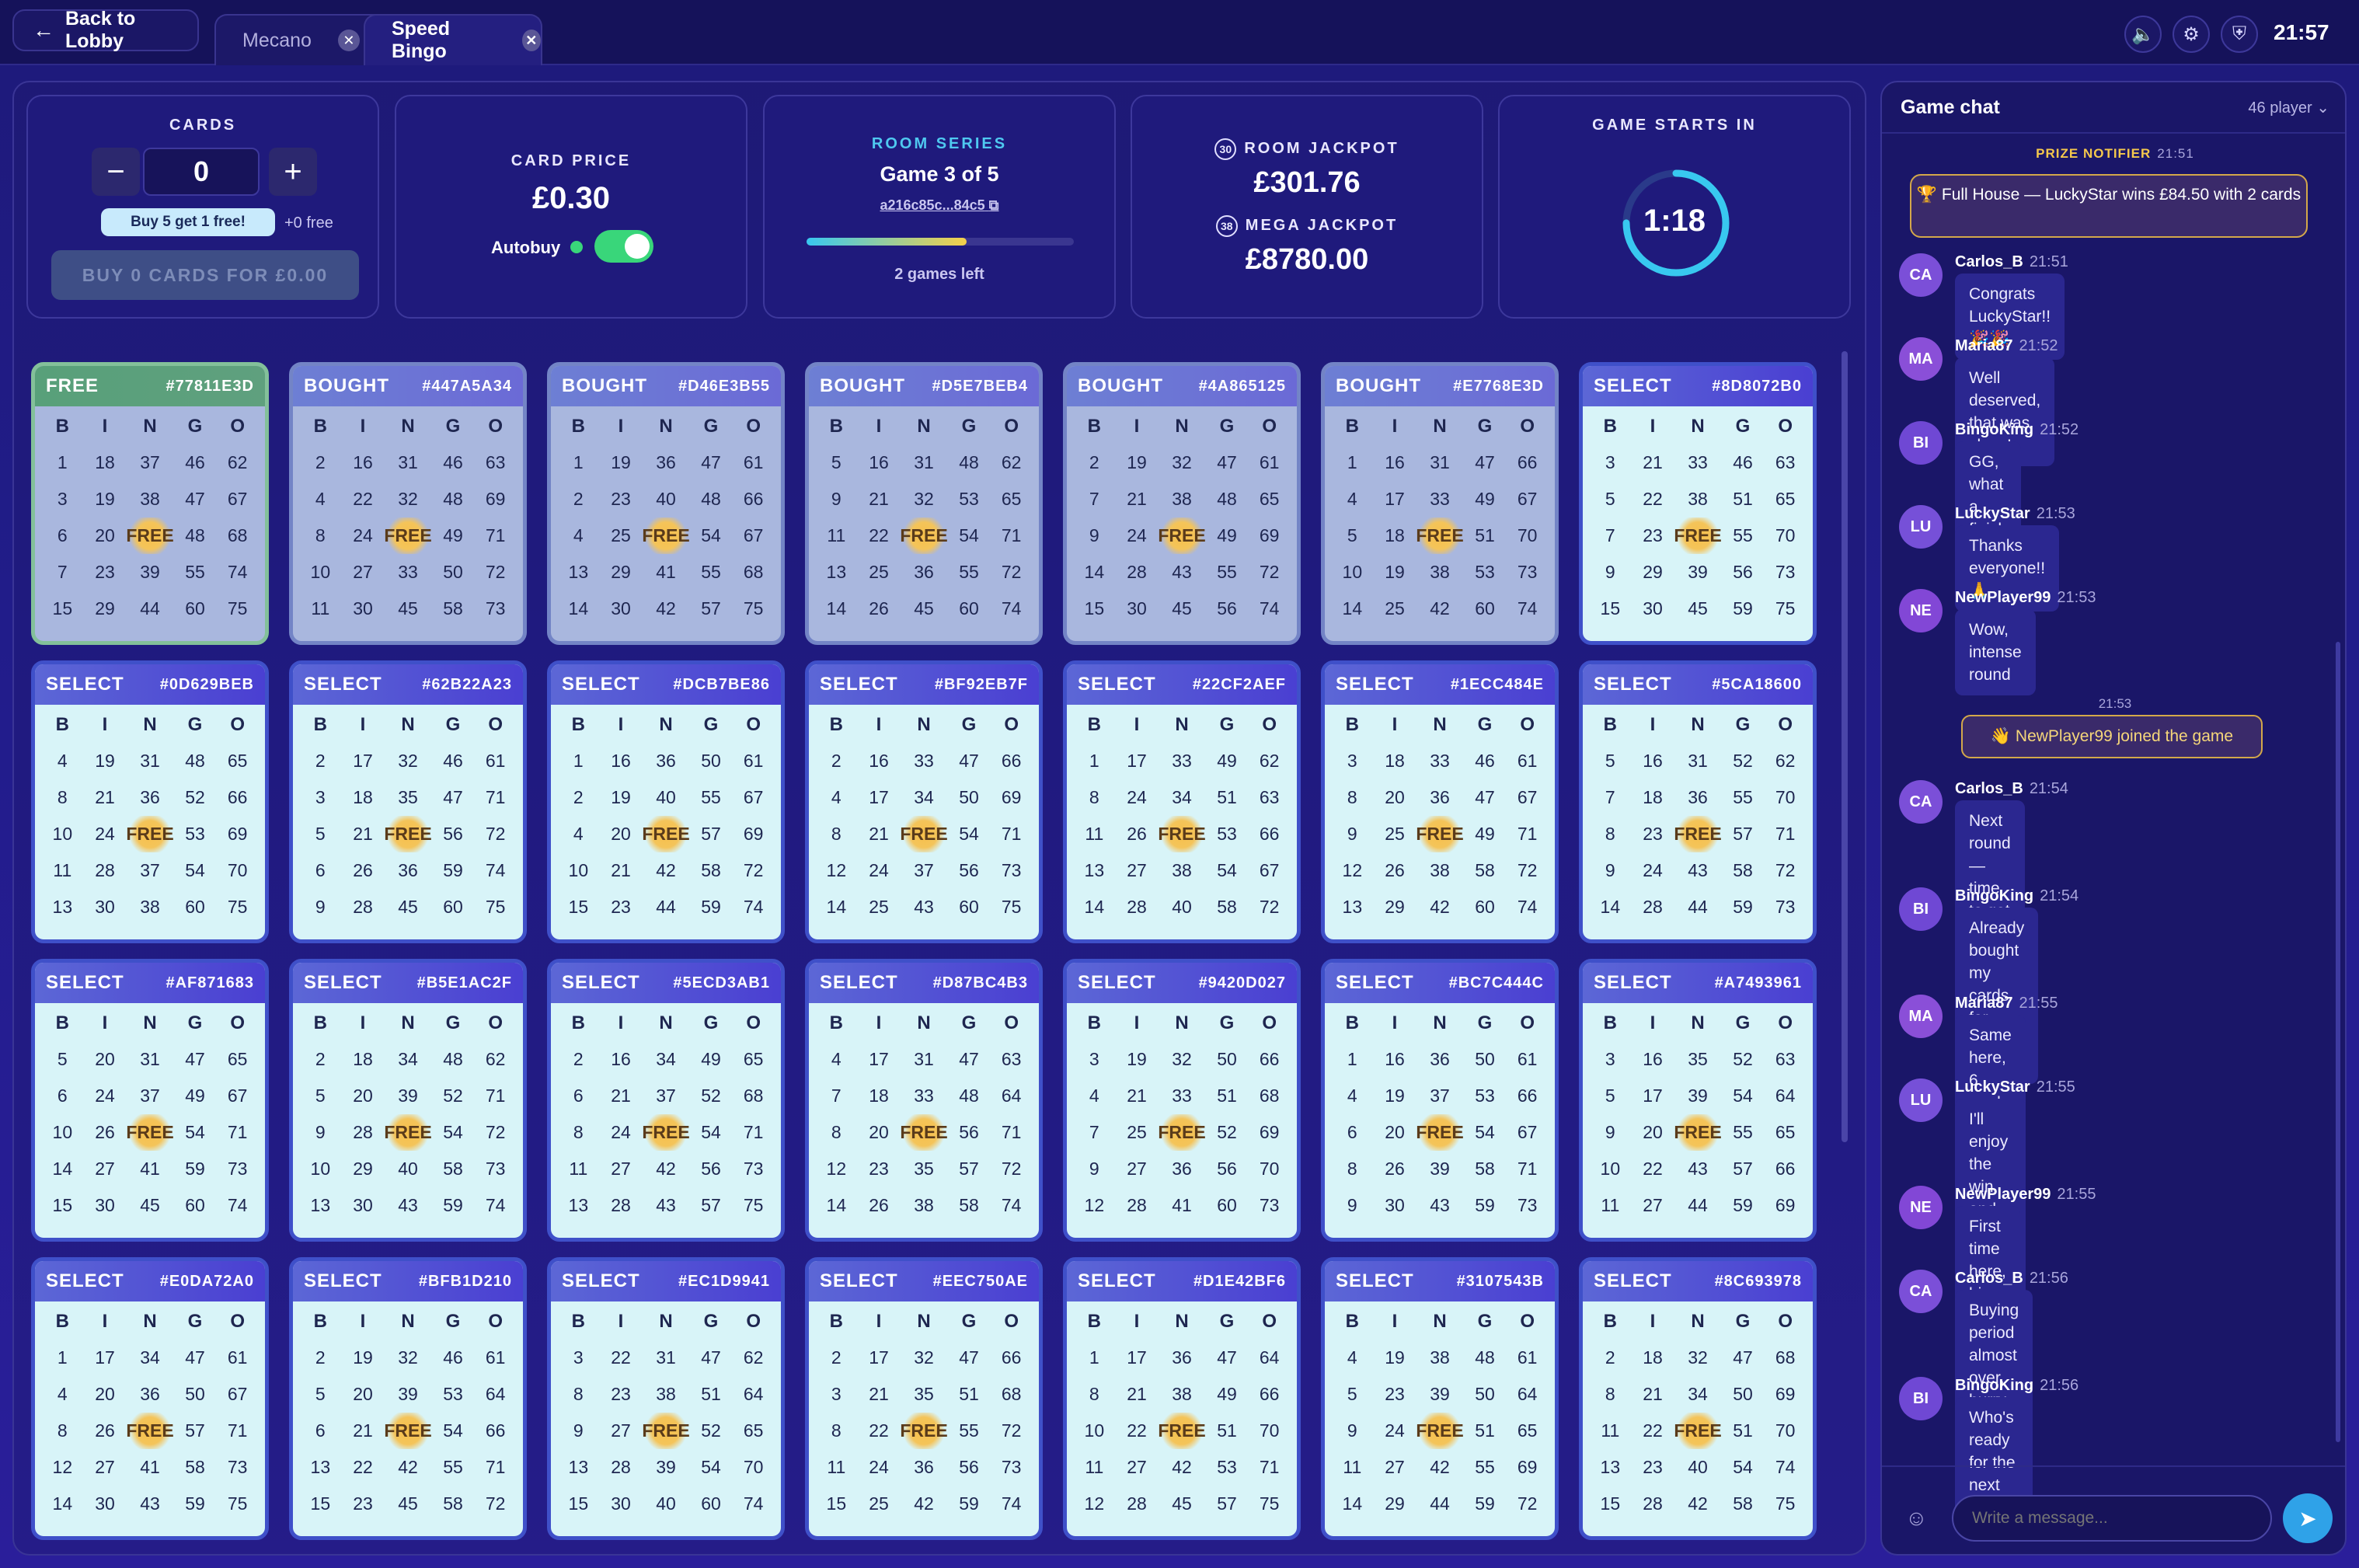 This screenshot has height=1568, width=2359. What do you see at coordinates (408, 1281) in the screenshot?
I see `card-header: SELECT #BFB1D210` at bounding box center [408, 1281].